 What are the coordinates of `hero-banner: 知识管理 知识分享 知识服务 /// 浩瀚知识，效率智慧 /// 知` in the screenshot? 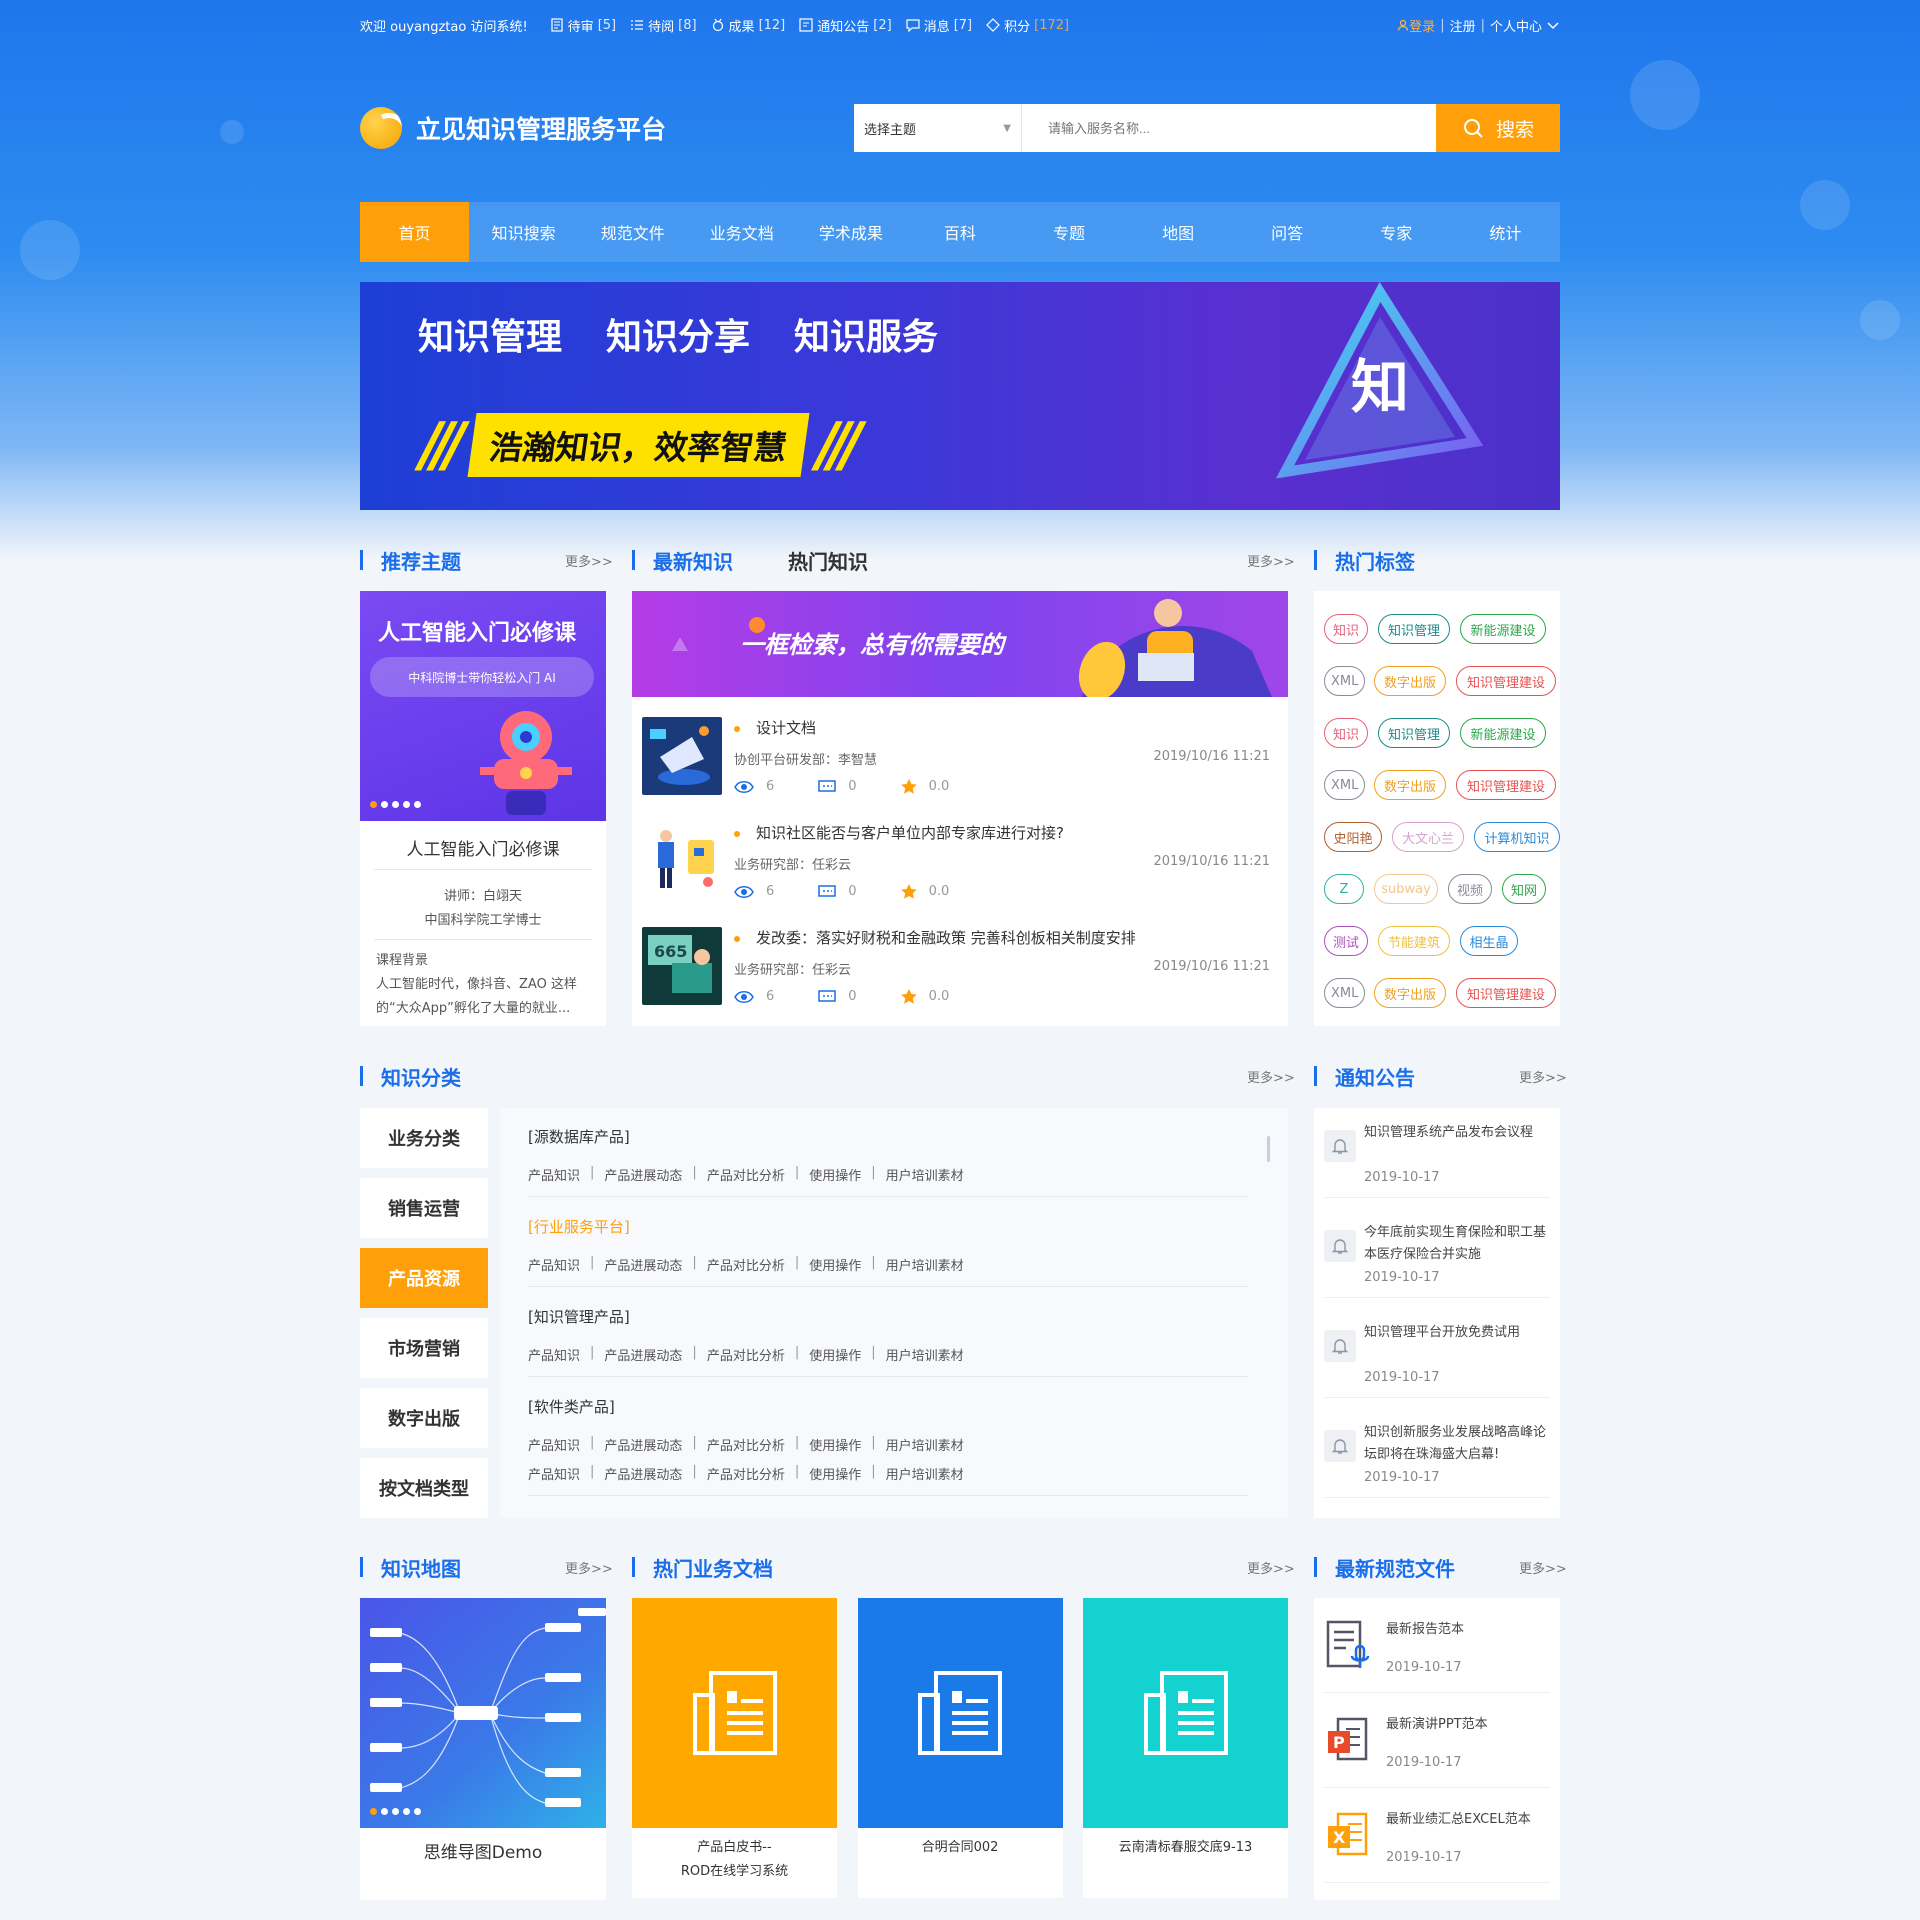 It's located at (960, 396).